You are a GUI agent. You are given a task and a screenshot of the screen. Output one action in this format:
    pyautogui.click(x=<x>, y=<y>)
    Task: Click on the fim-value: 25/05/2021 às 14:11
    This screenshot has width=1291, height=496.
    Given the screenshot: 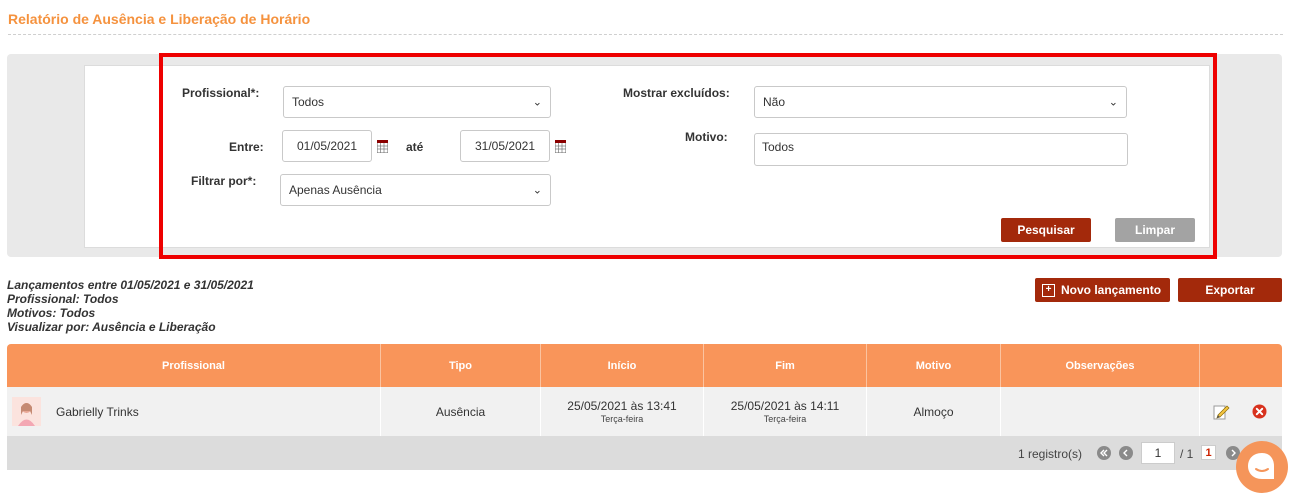 What is the action you would take?
    pyautogui.click(x=785, y=406)
    